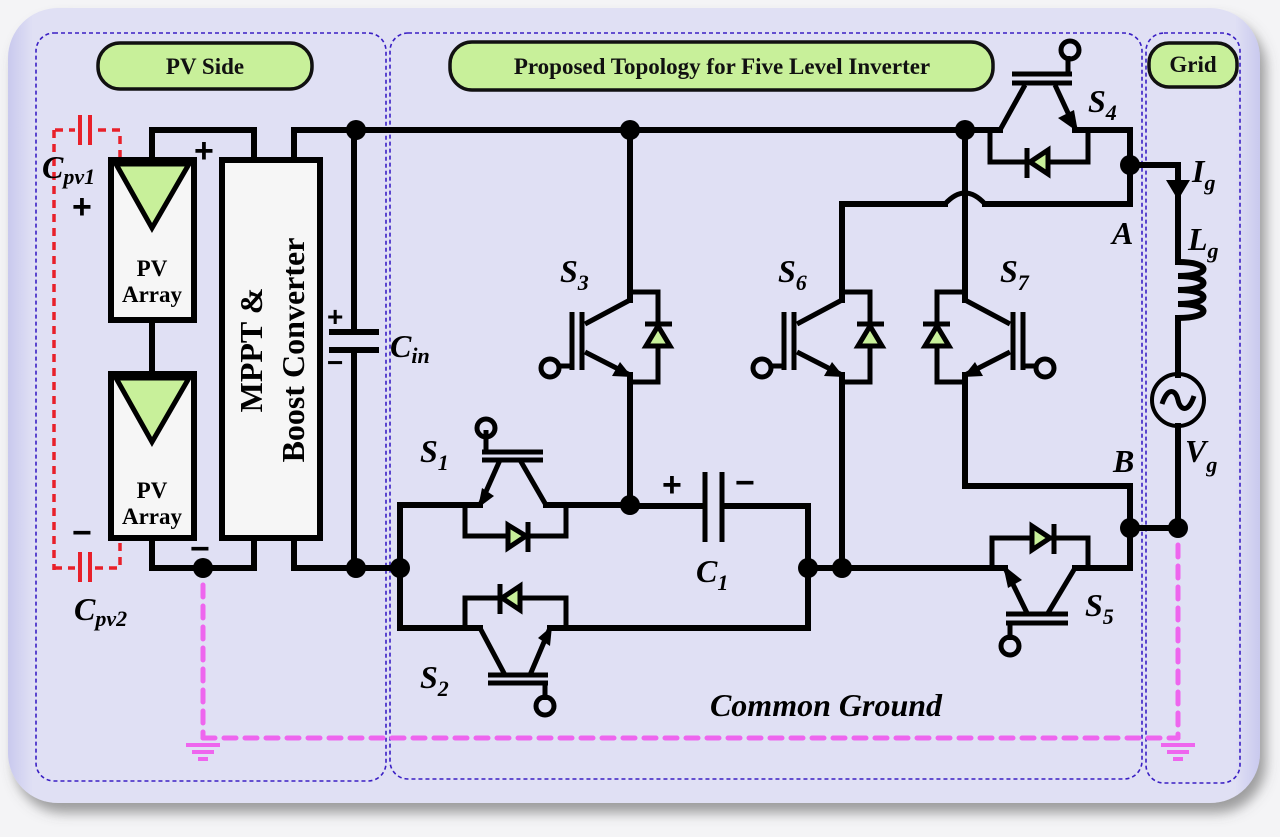 This screenshot has height=837, width=1280. I want to click on node-a-label: A, so click(1121, 233).